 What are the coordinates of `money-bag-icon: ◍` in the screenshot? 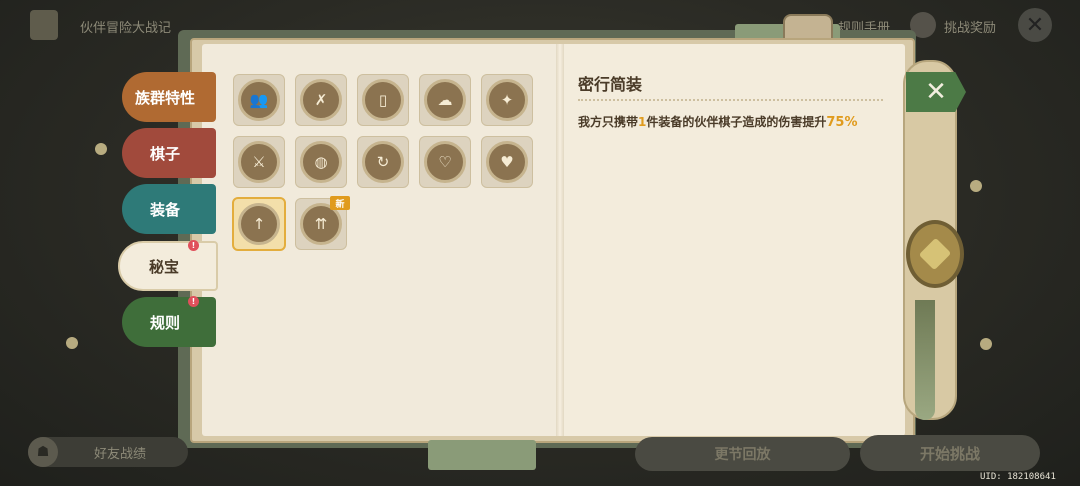 It's located at (321, 162).